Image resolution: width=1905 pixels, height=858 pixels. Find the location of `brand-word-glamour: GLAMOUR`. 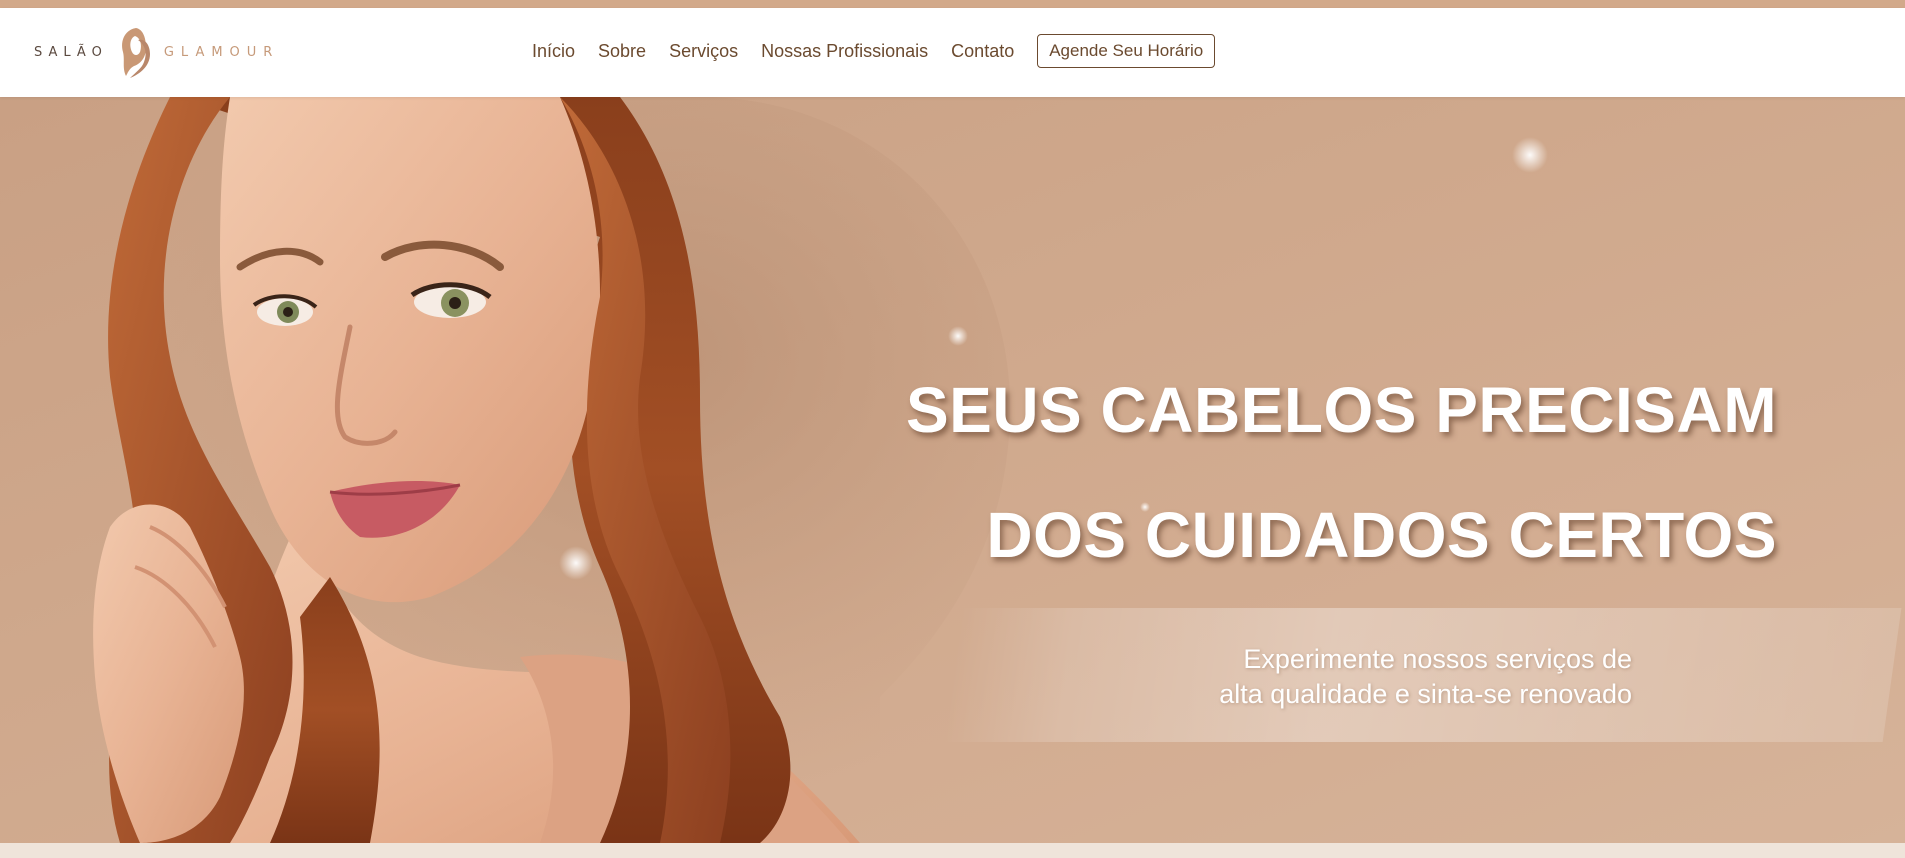

brand-word-glamour: GLAMOUR is located at coordinates (221, 52).